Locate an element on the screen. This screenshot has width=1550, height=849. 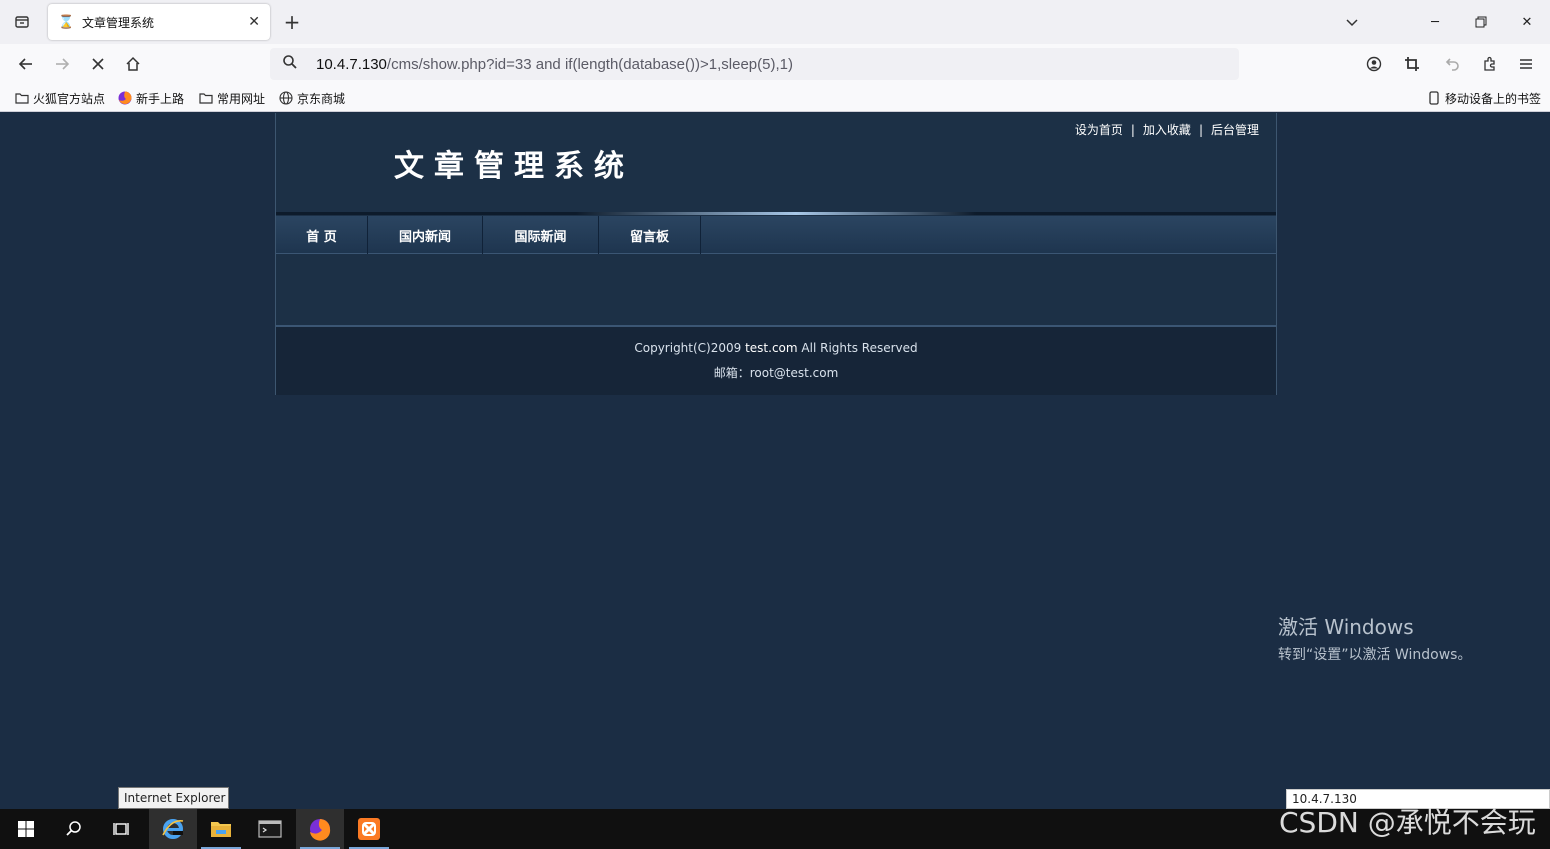
stop-loading-button is located at coordinates (98, 64).